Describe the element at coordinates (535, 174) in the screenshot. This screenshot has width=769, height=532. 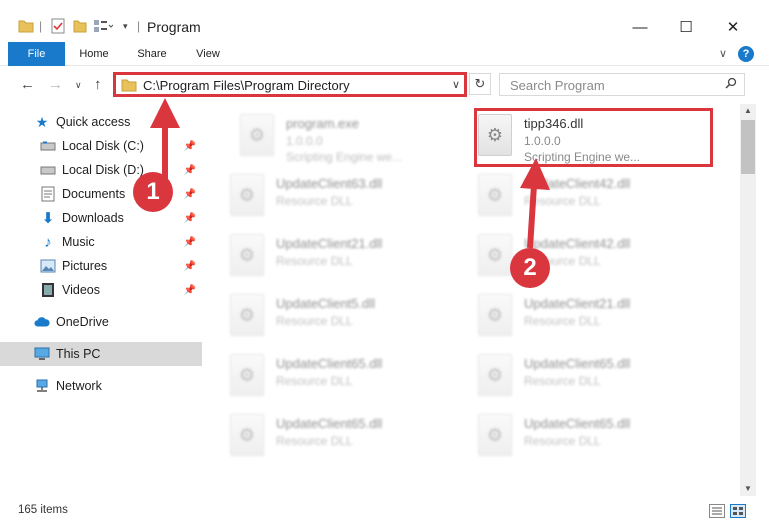
I see `arrow-2-head` at that location.